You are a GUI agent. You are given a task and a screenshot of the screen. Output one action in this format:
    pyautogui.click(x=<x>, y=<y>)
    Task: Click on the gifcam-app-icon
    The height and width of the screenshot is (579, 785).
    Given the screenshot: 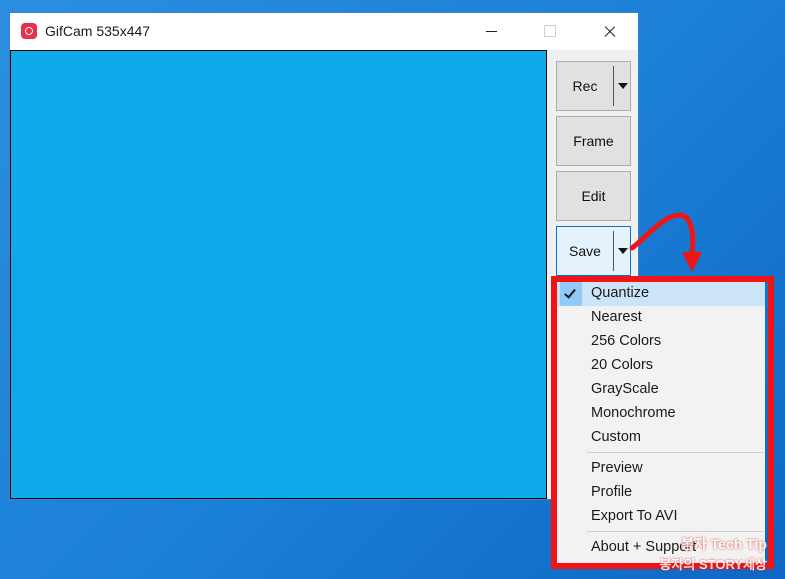 What is the action you would take?
    pyautogui.click(x=29, y=31)
    